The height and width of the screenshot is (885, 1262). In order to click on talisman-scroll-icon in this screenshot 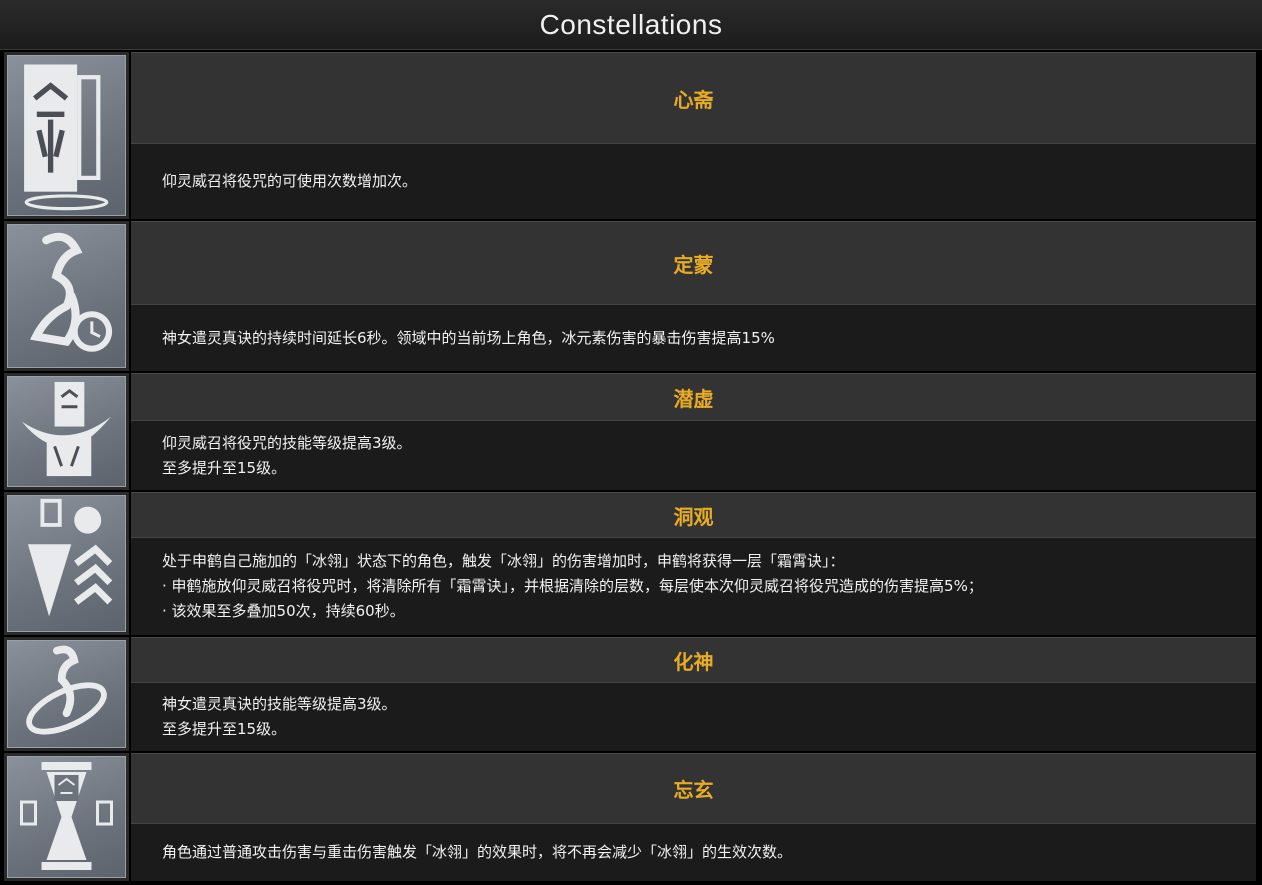, I will do `click(66, 135)`.